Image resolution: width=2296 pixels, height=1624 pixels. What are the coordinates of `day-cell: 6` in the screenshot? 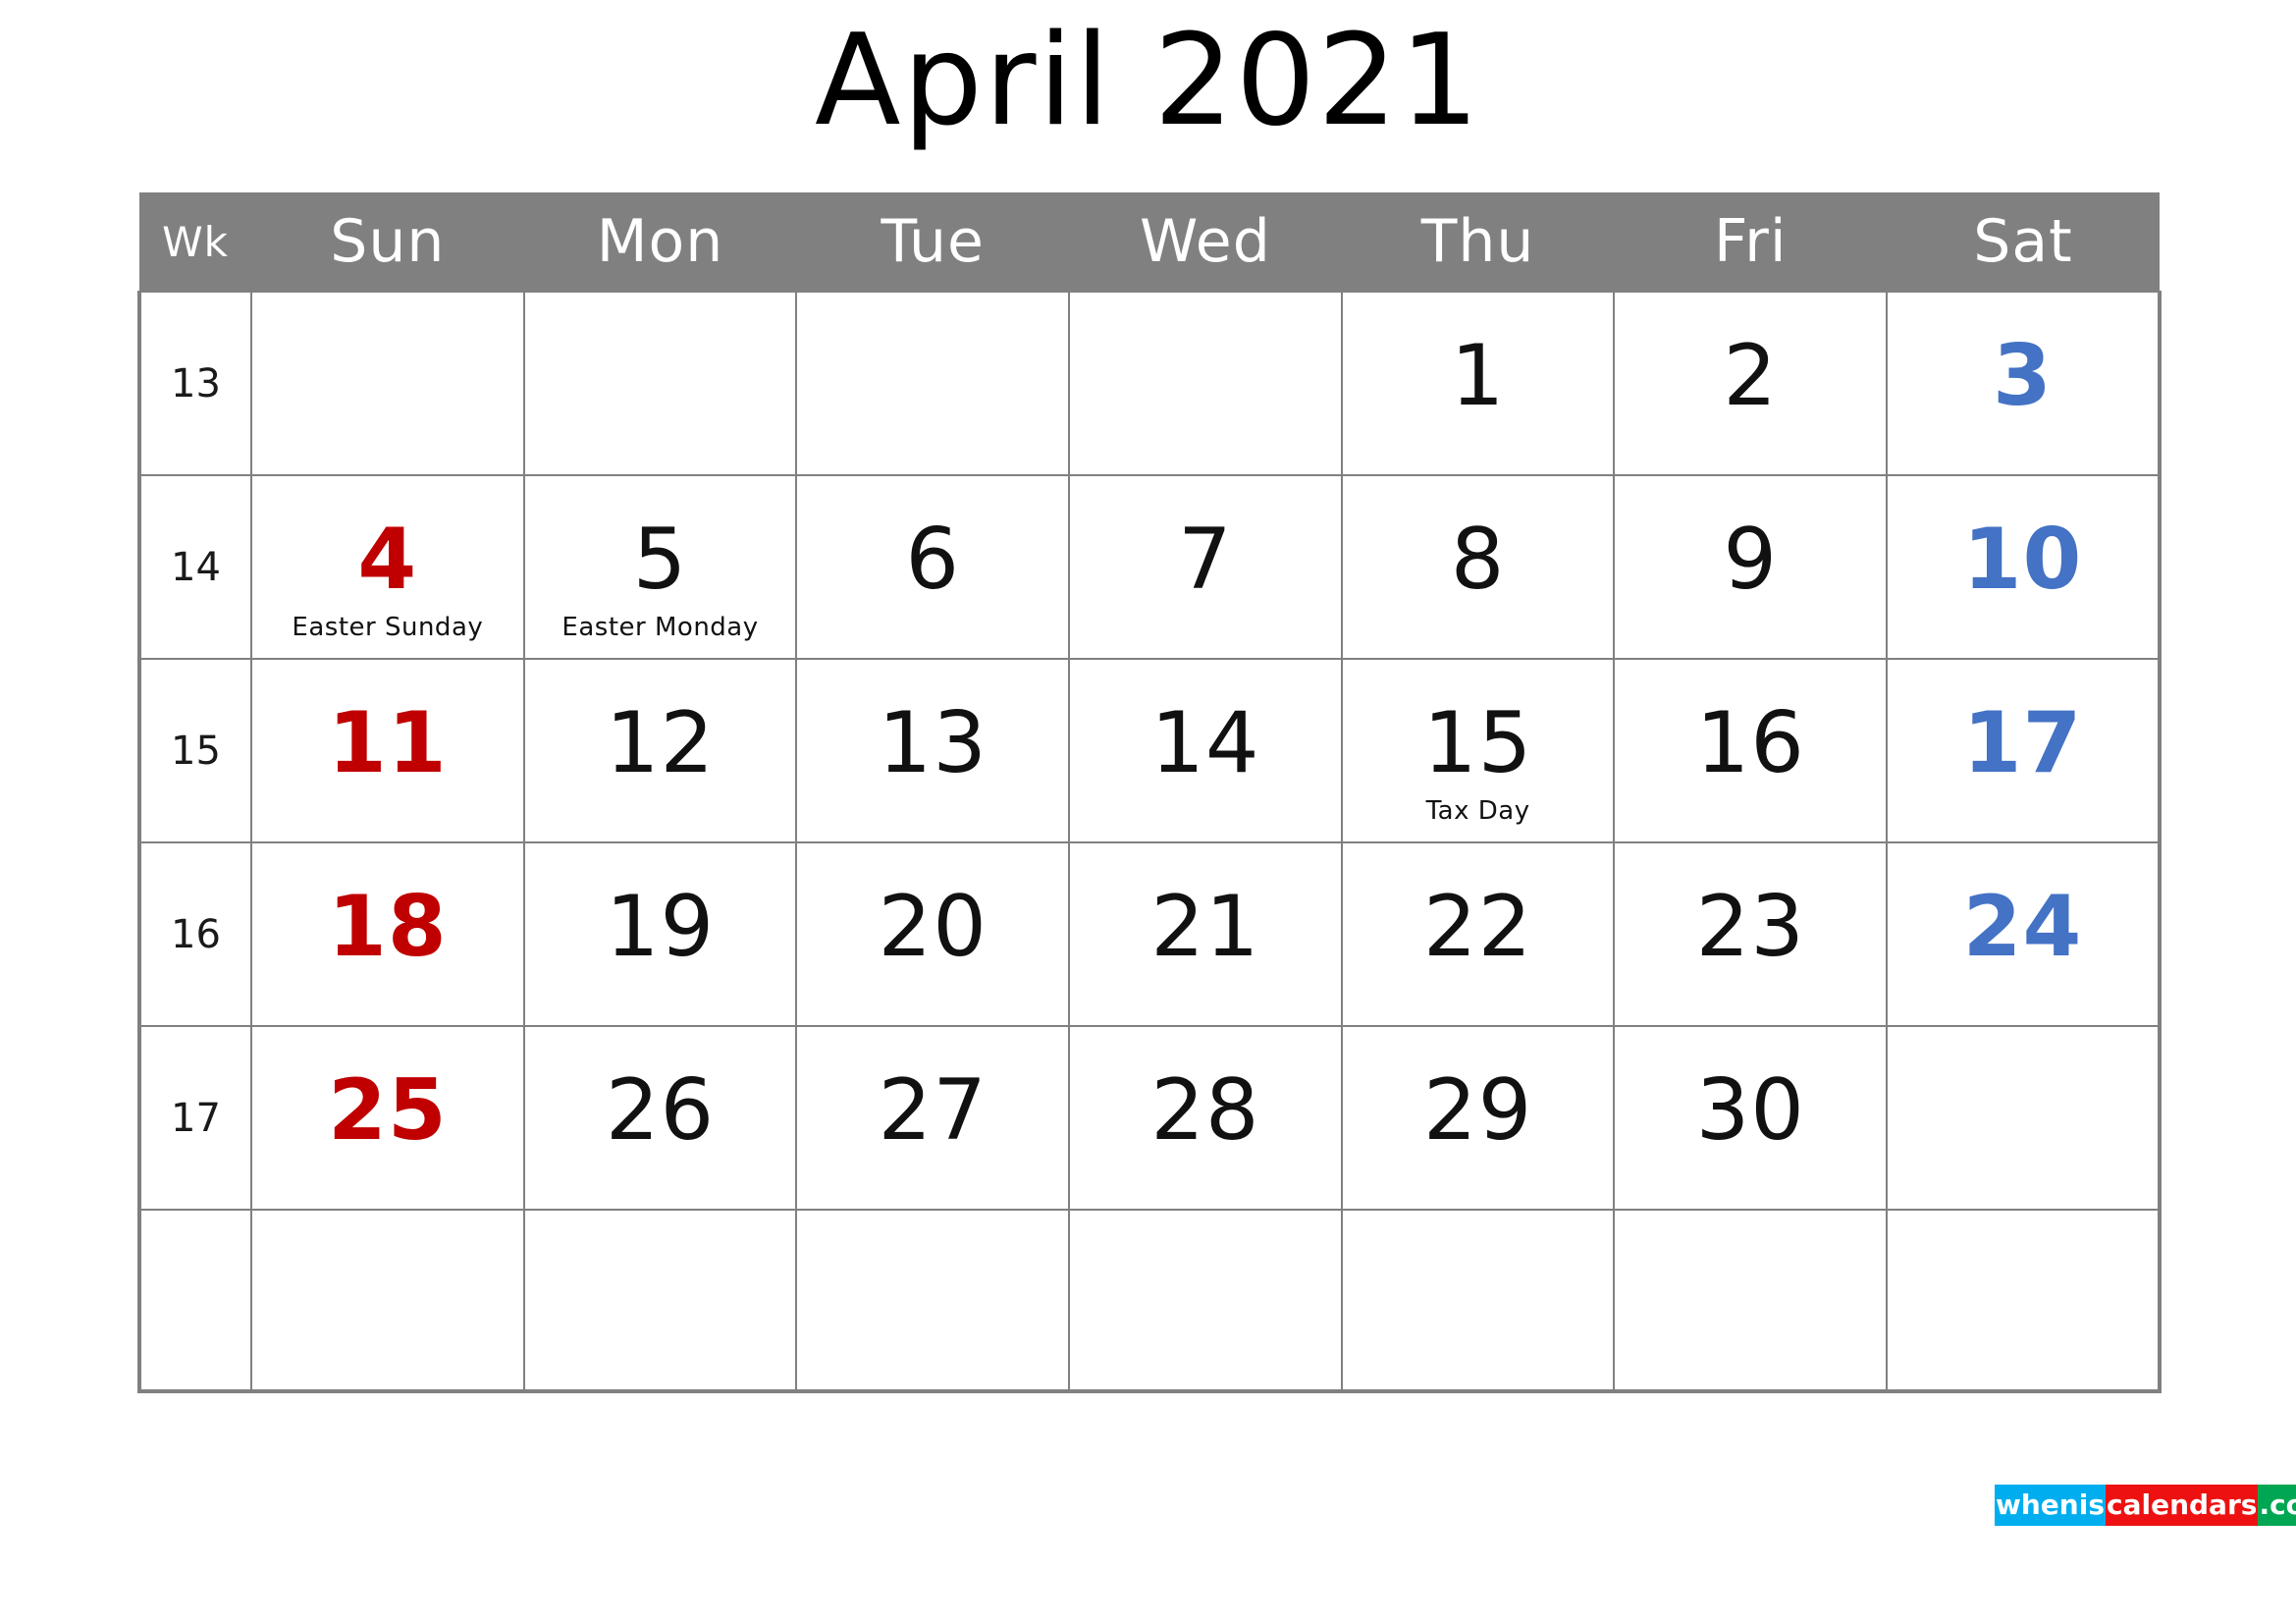 It's located at (933, 567).